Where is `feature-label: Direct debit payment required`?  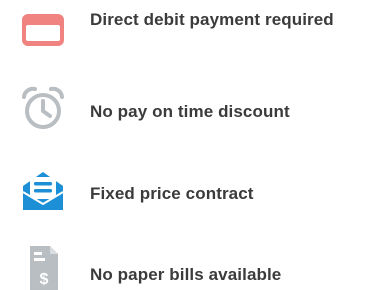 feature-label: Direct debit payment required is located at coordinates (212, 19).